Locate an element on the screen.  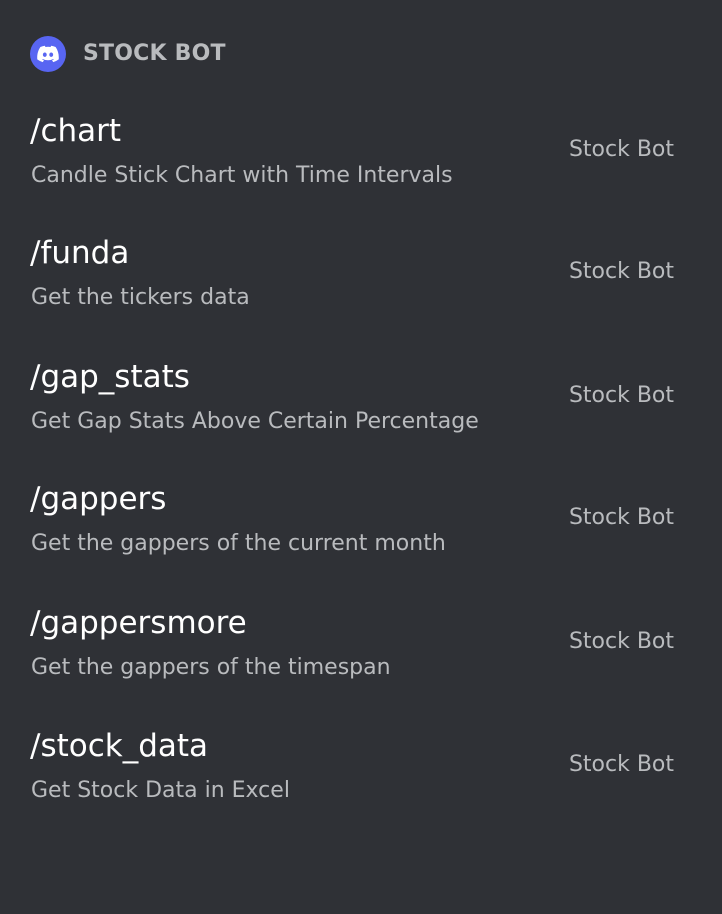
command-description: Get Stock Data in Excel is located at coordinates (160, 790).